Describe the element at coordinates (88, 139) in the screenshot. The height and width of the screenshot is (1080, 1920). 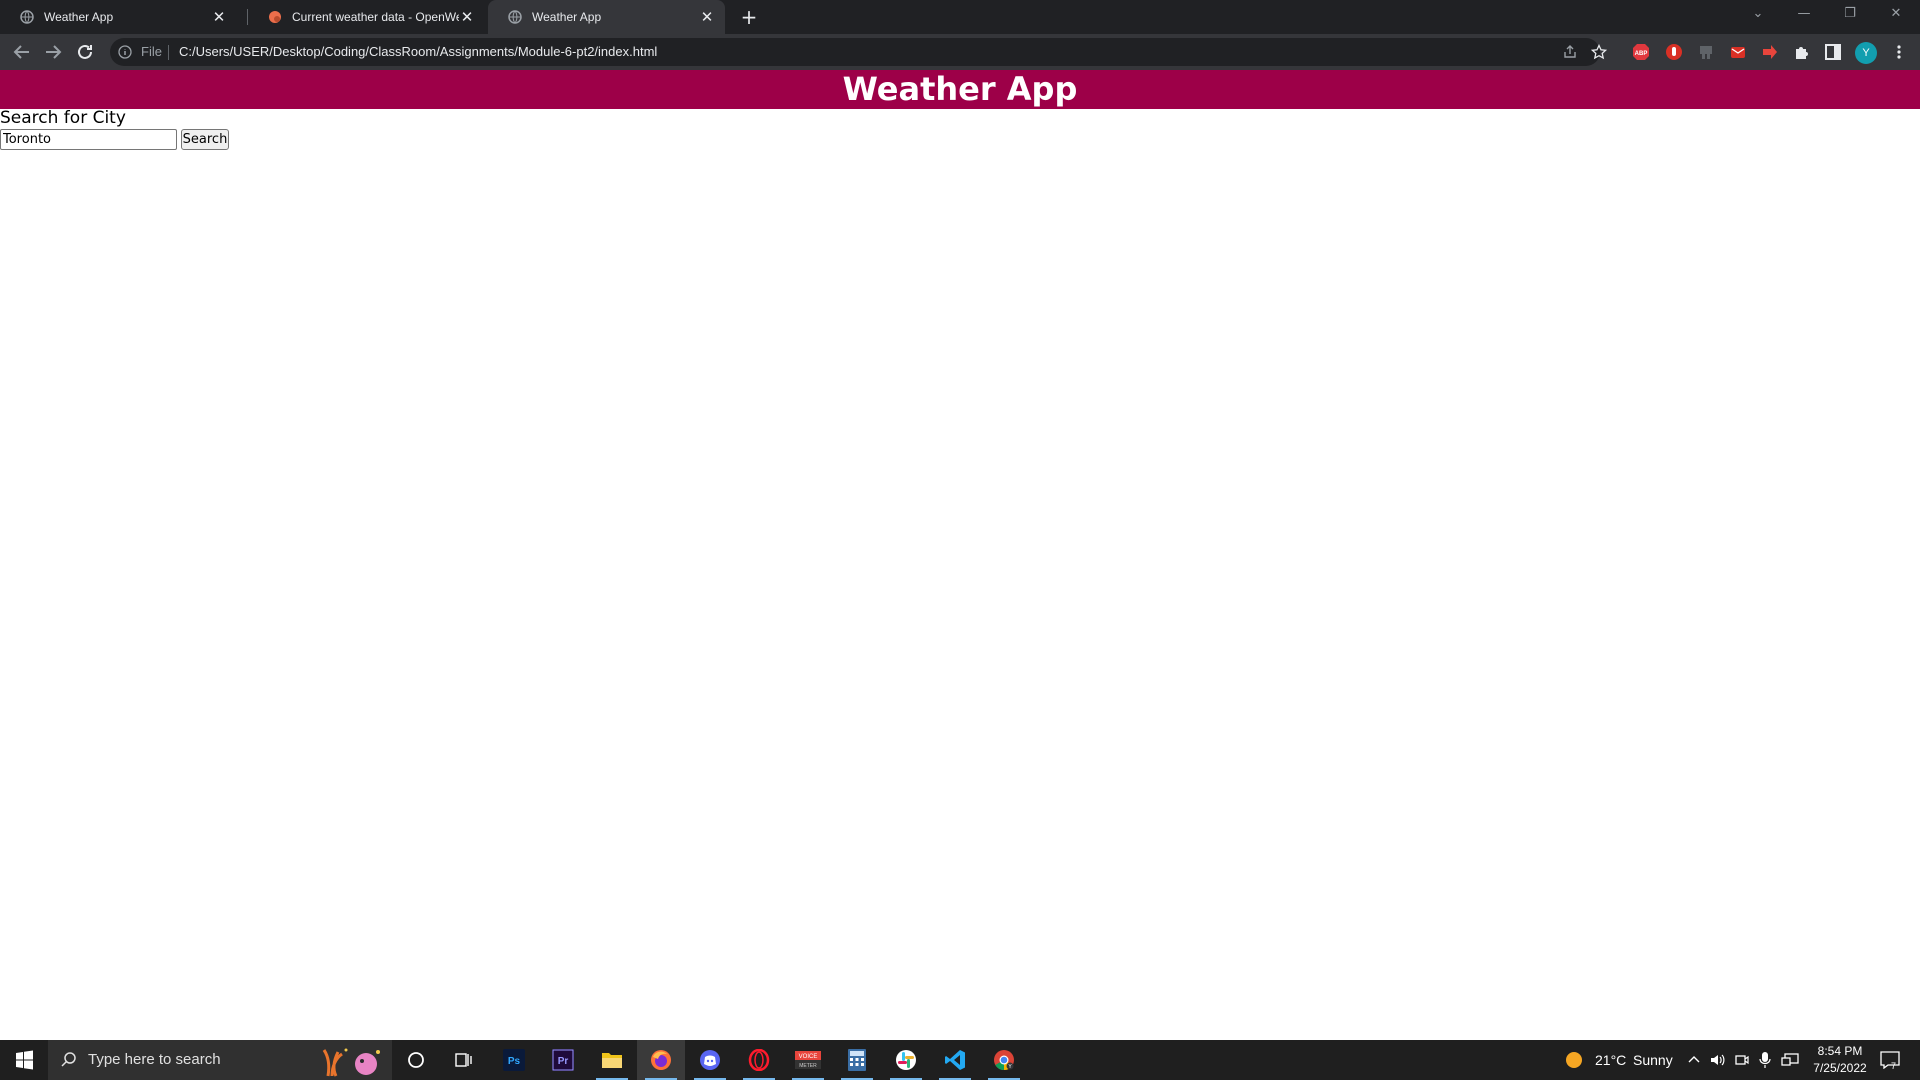
I see `city-search-input` at that location.